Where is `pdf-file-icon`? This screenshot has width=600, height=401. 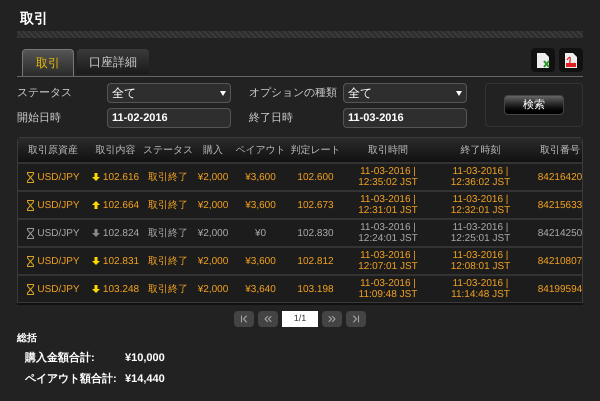
pdf-file-icon is located at coordinates (571, 60).